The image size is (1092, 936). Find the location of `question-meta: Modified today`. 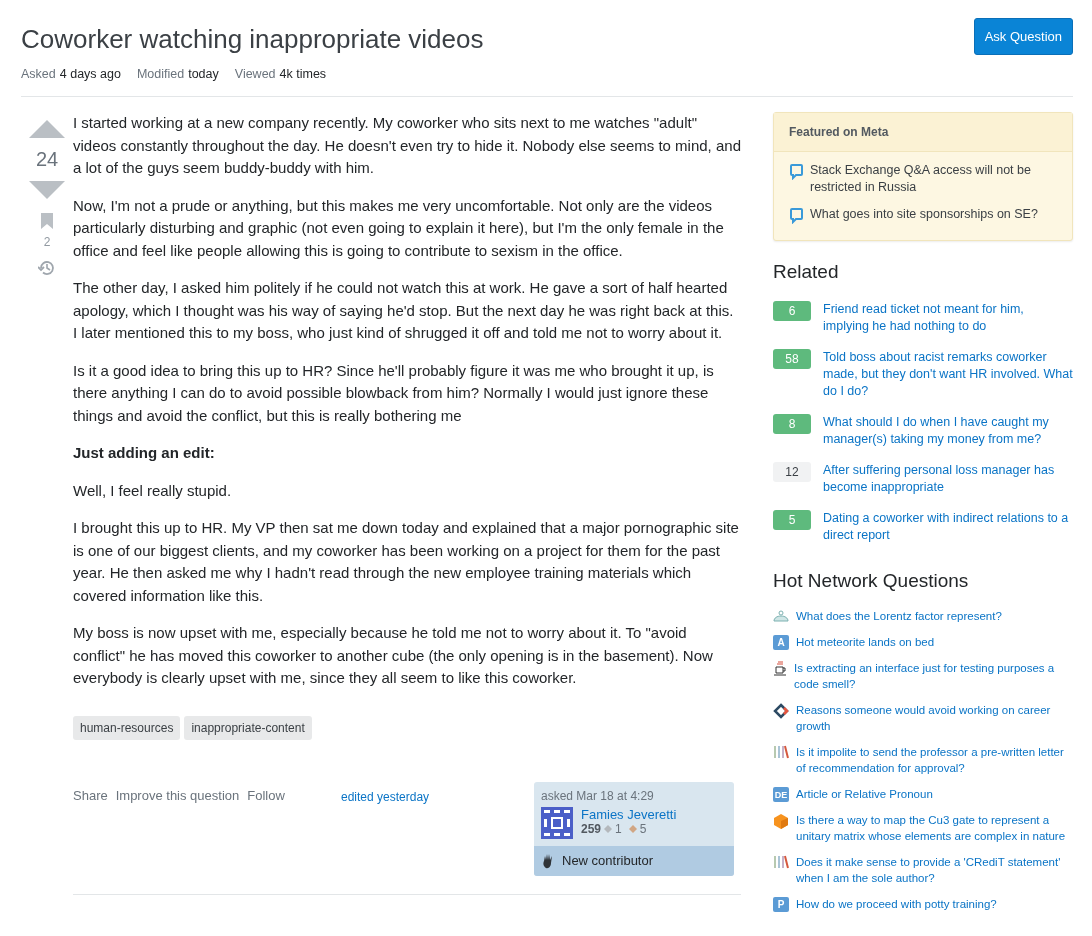

question-meta: Modified today is located at coordinates (177, 74).